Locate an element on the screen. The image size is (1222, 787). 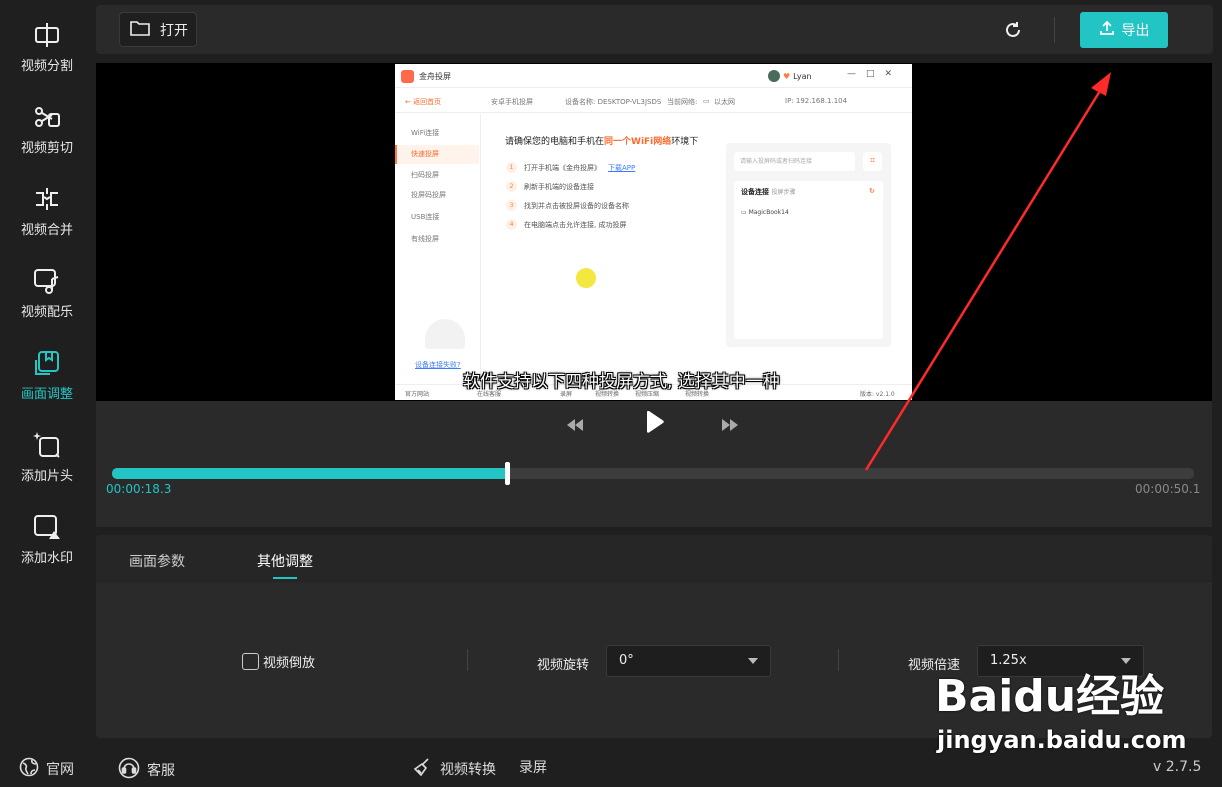
website-link: 官网 is located at coordinates (46, 769).